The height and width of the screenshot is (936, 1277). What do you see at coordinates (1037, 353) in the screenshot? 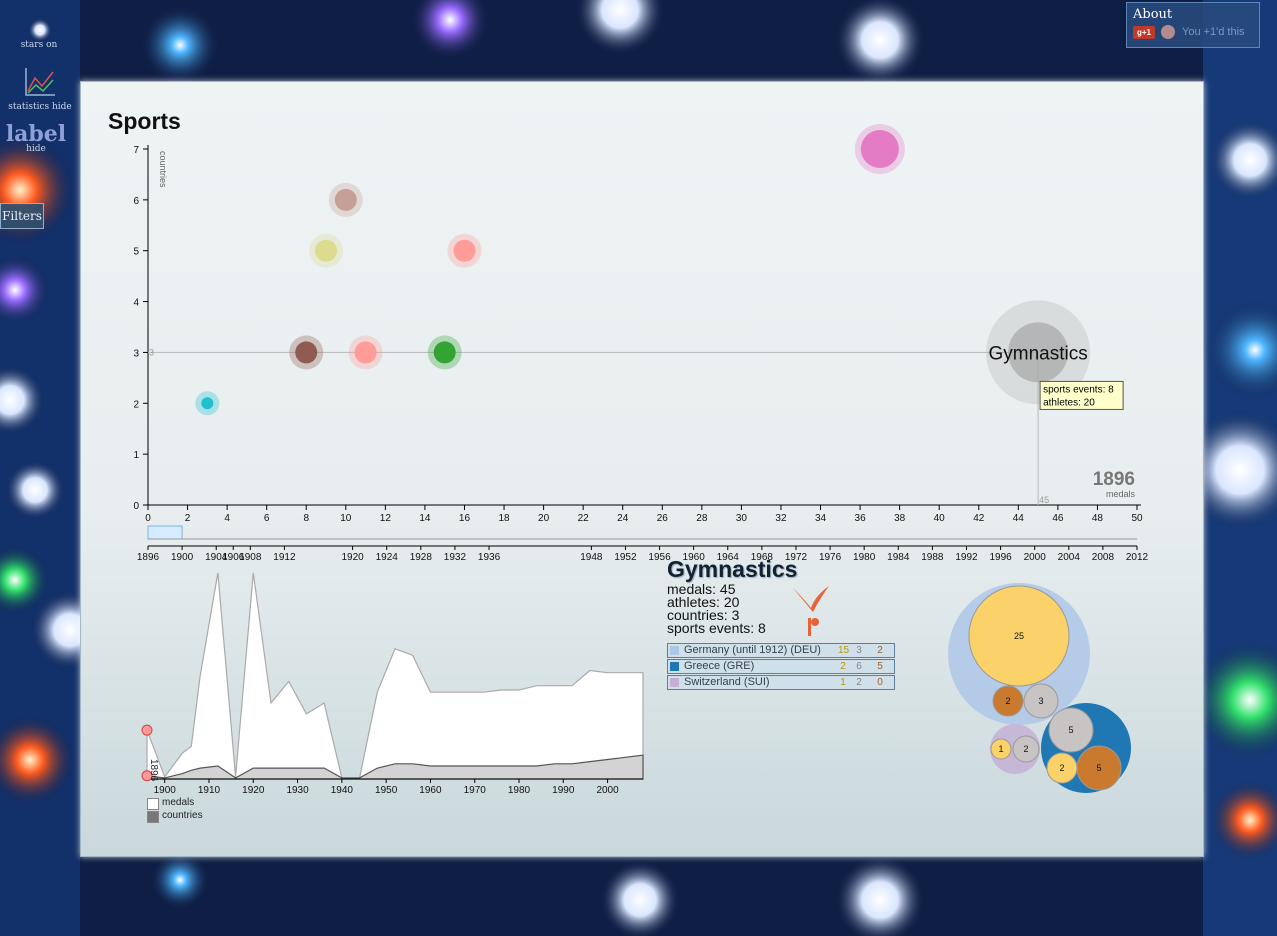
I see `point-label: Gymnastics` at bounding box center [1037, 353].